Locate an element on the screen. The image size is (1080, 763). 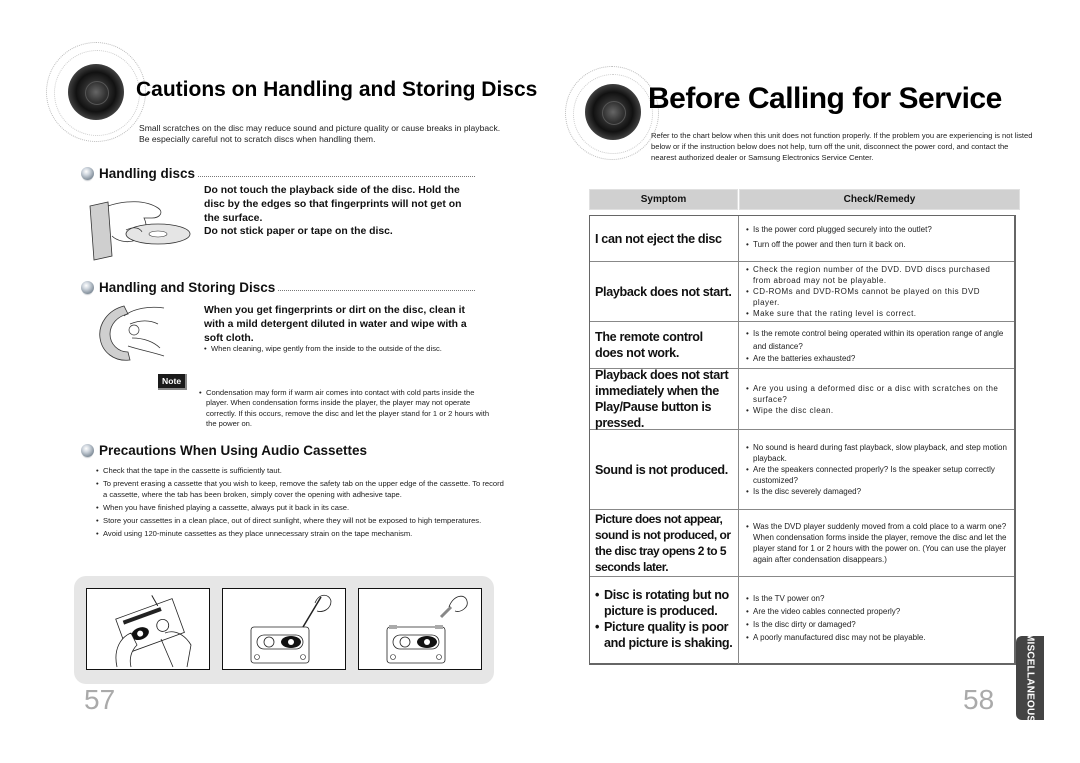
illustration-frame-remove-tab is located at coordinates (284, 629).